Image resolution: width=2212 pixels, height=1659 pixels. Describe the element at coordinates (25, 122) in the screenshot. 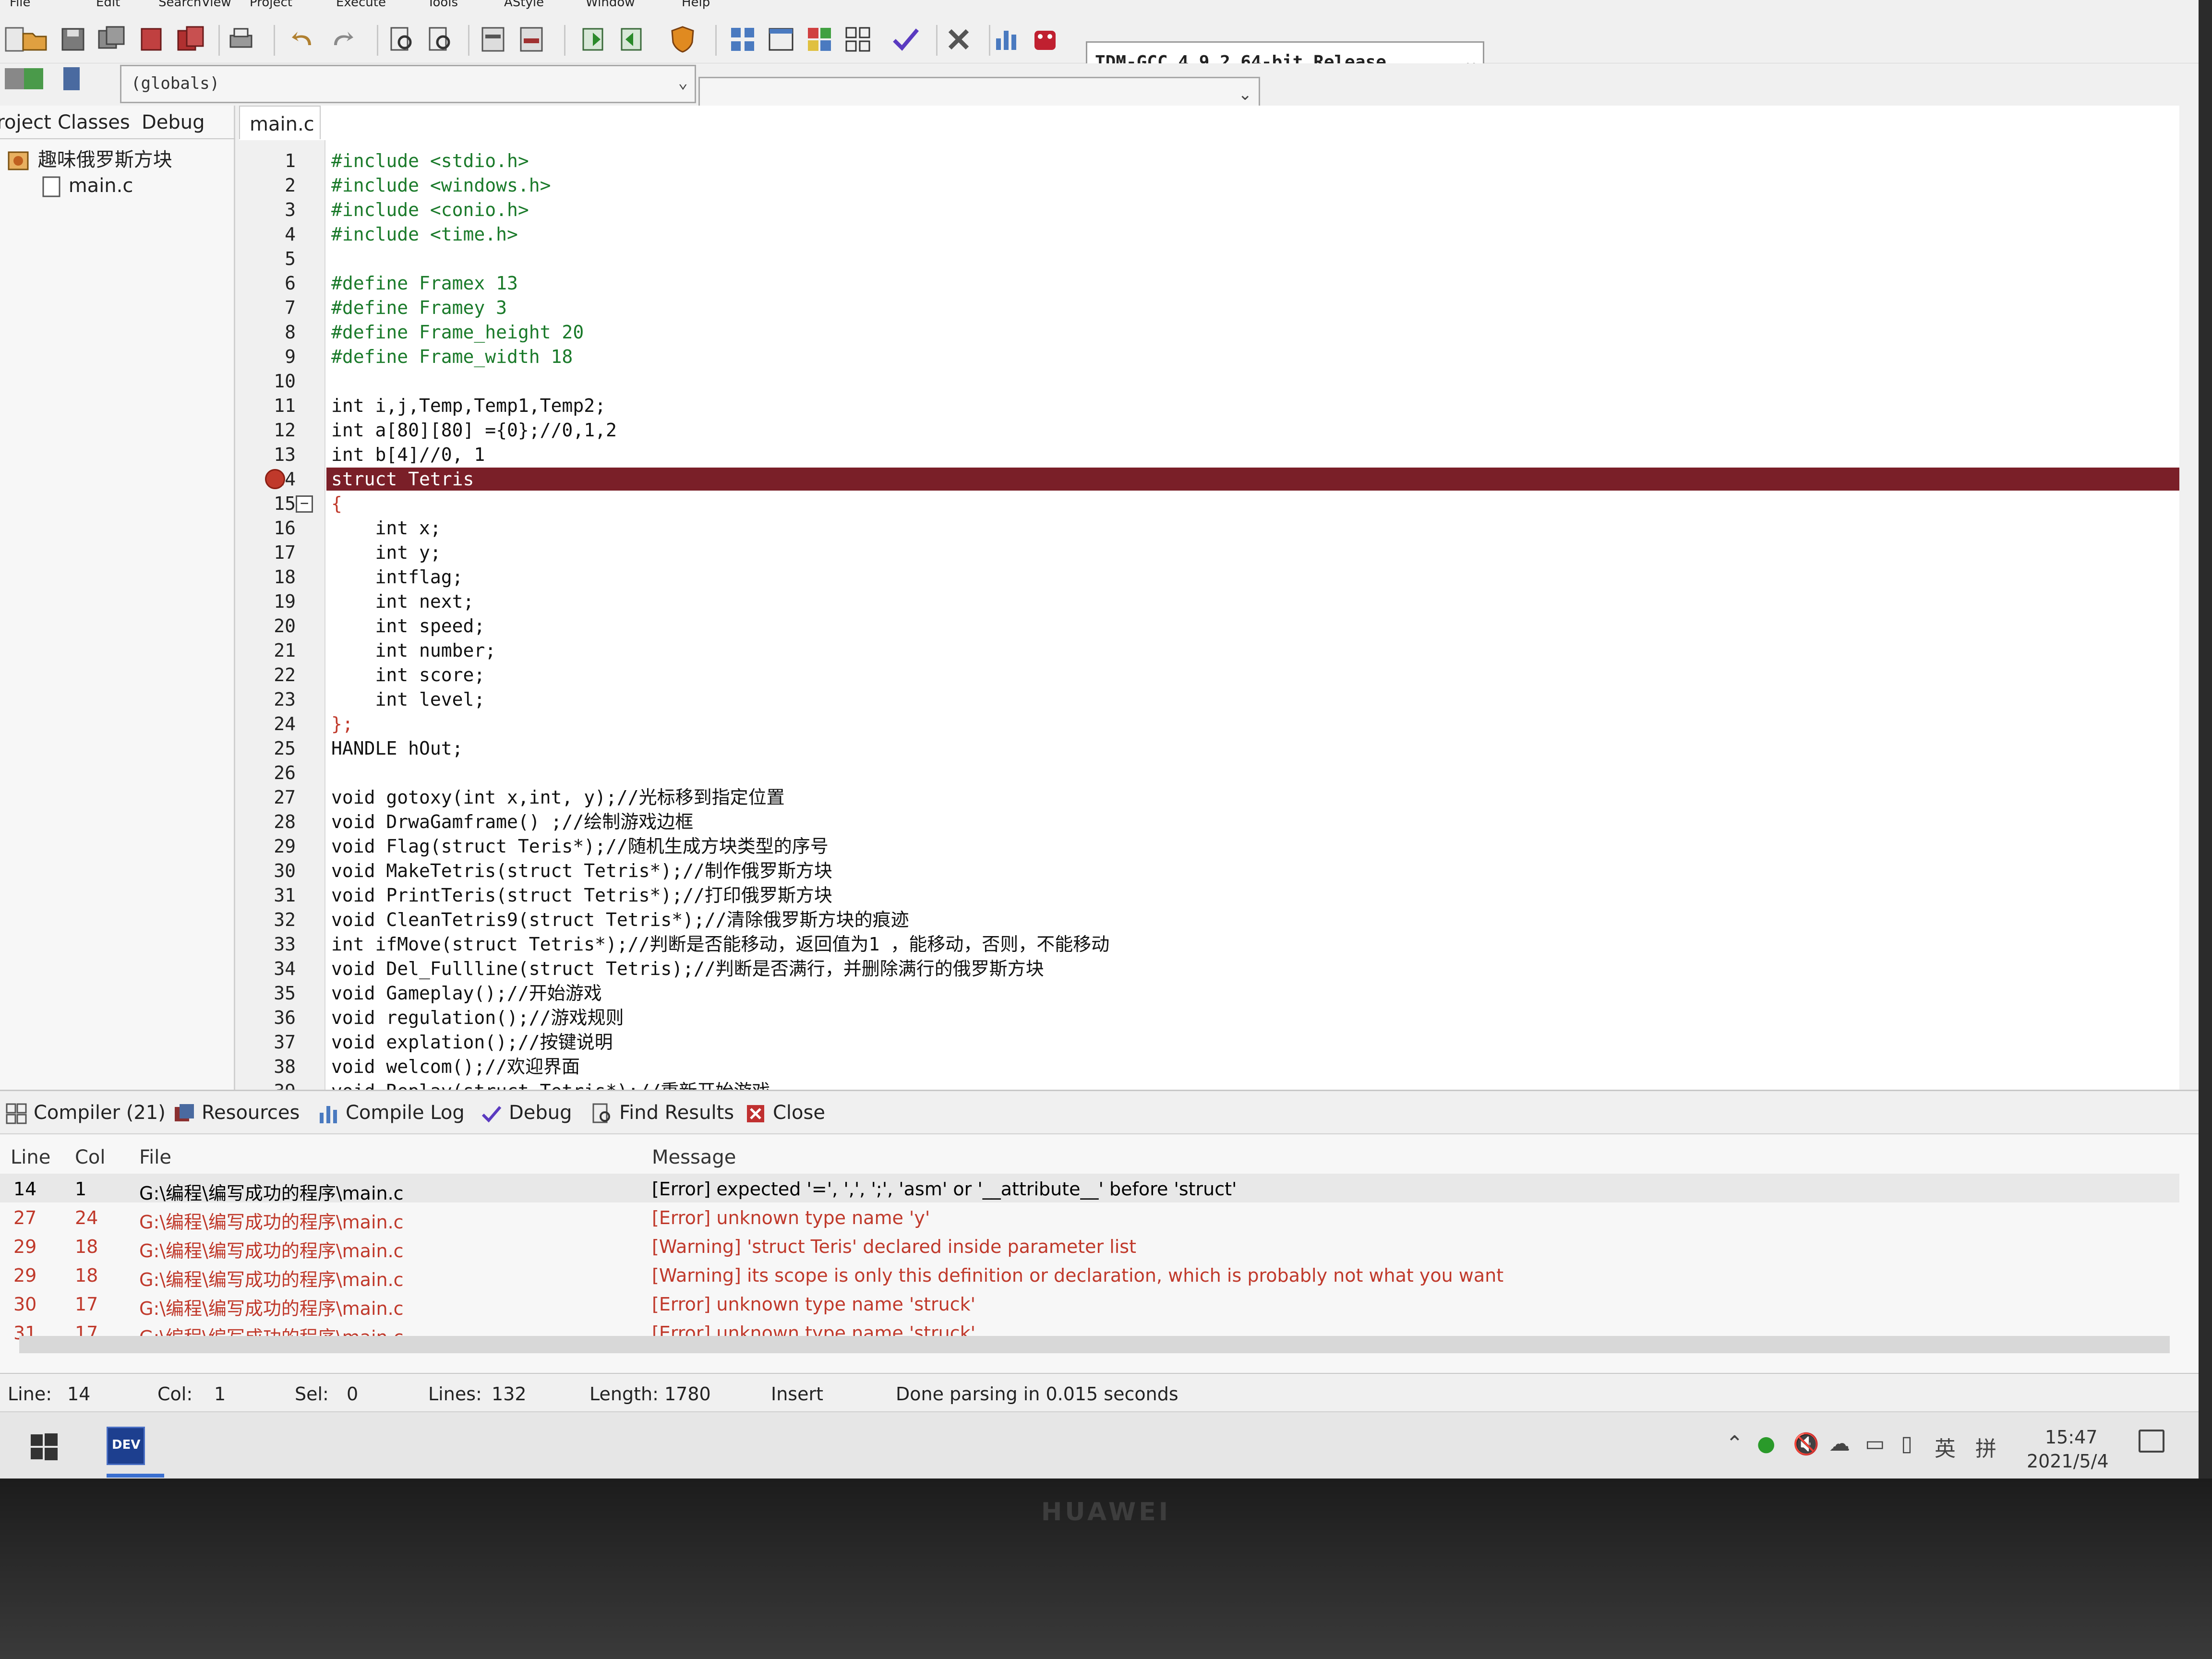

I see `tab-project: Project` at that location.